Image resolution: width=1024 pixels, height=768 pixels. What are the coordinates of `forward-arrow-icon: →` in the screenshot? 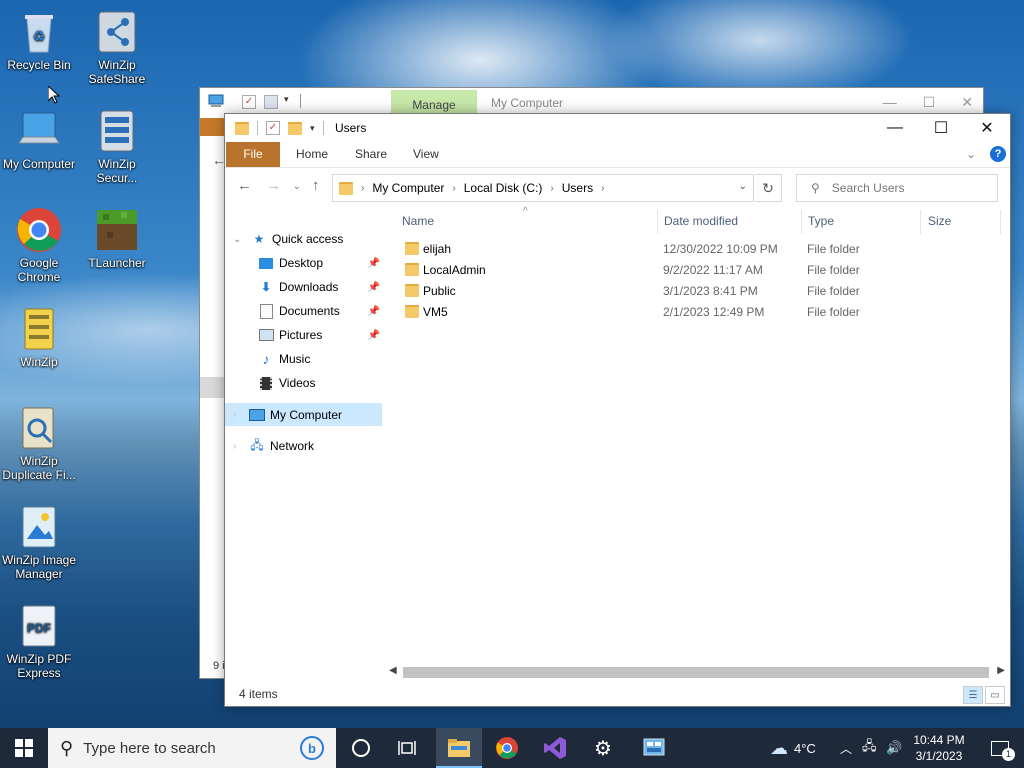 It's located at (273, 185).